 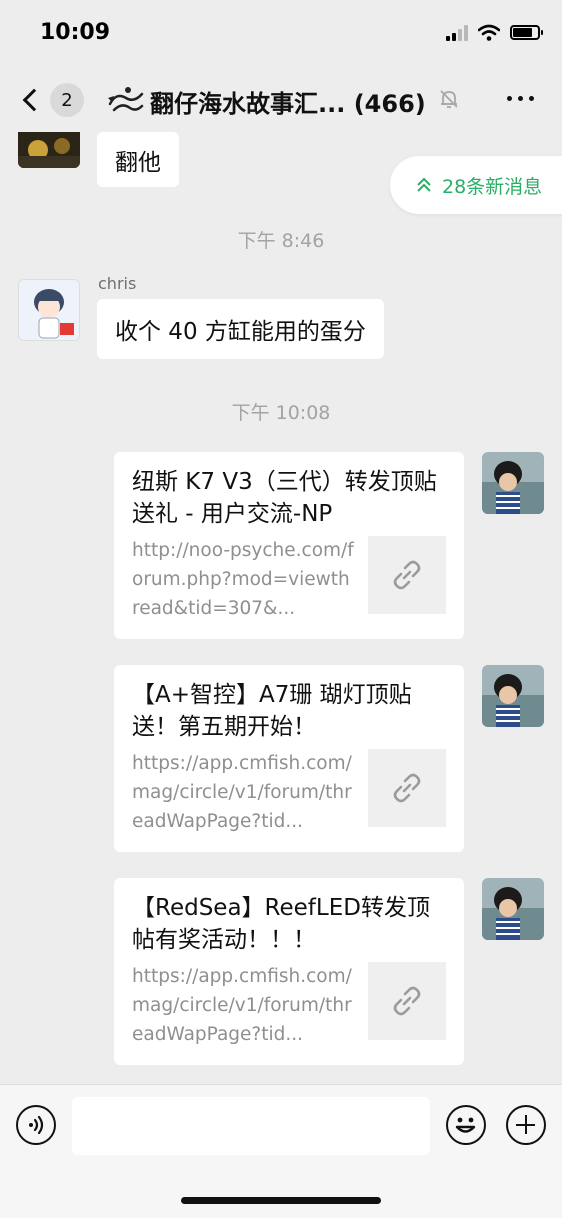 I want to click on battery-icon, so click(x=526, y=32).